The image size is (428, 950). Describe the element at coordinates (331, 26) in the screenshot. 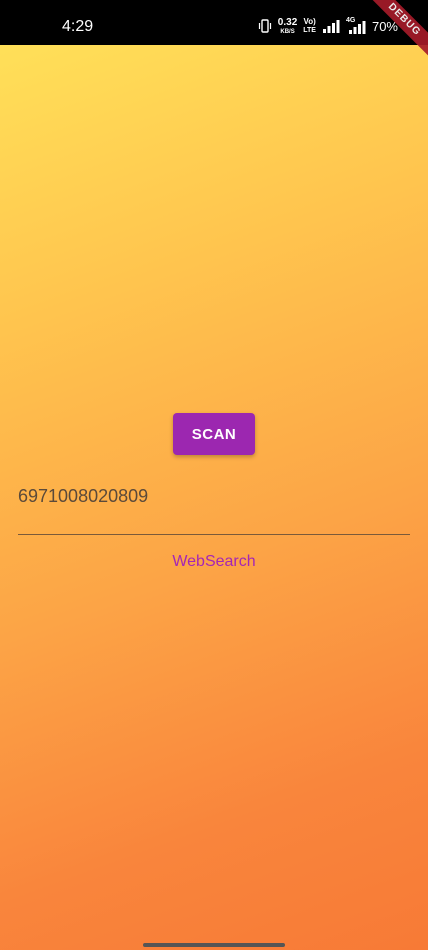

I see `signal-icon` at that location.